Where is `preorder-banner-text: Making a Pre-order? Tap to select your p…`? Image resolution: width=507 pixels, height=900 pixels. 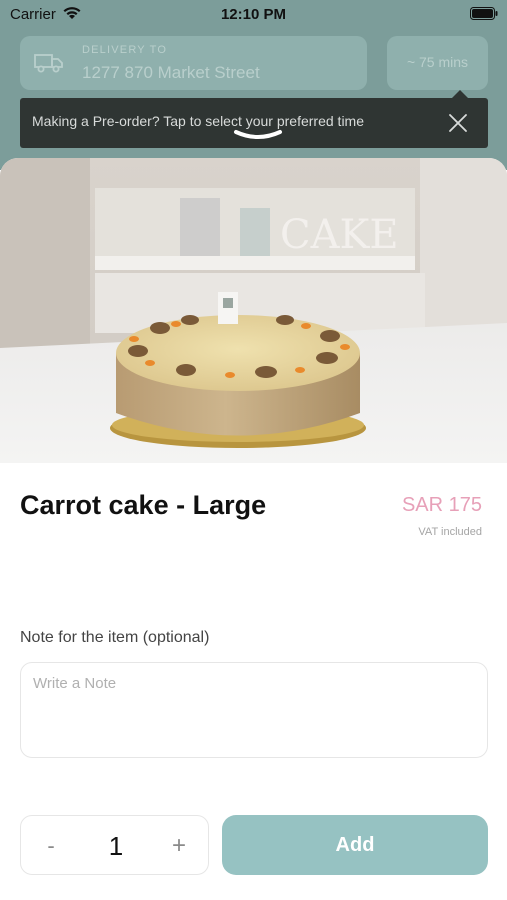
preorder-banner-text: Making a Pre-order? Tap to select your p… is located at coordinates (198, 121).